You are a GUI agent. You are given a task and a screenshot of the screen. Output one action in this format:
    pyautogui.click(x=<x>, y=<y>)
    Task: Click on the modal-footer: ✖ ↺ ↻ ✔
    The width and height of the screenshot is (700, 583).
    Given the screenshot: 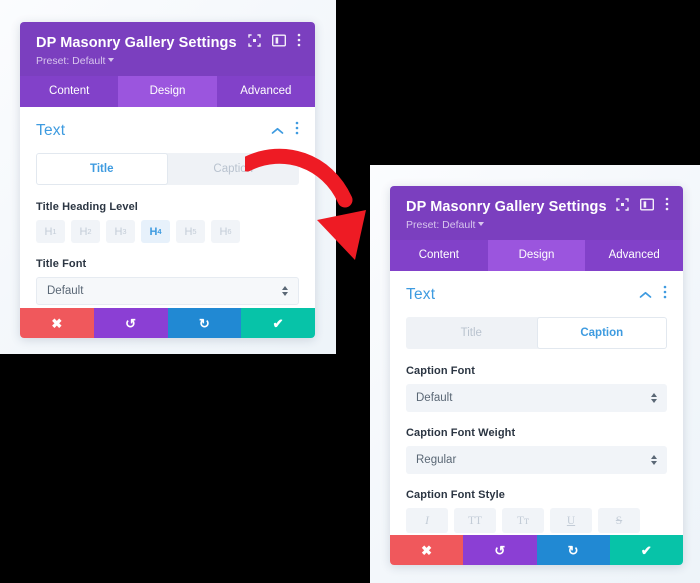 What is the action you would take?
    pyautogui.click(x=536, y=550)
    